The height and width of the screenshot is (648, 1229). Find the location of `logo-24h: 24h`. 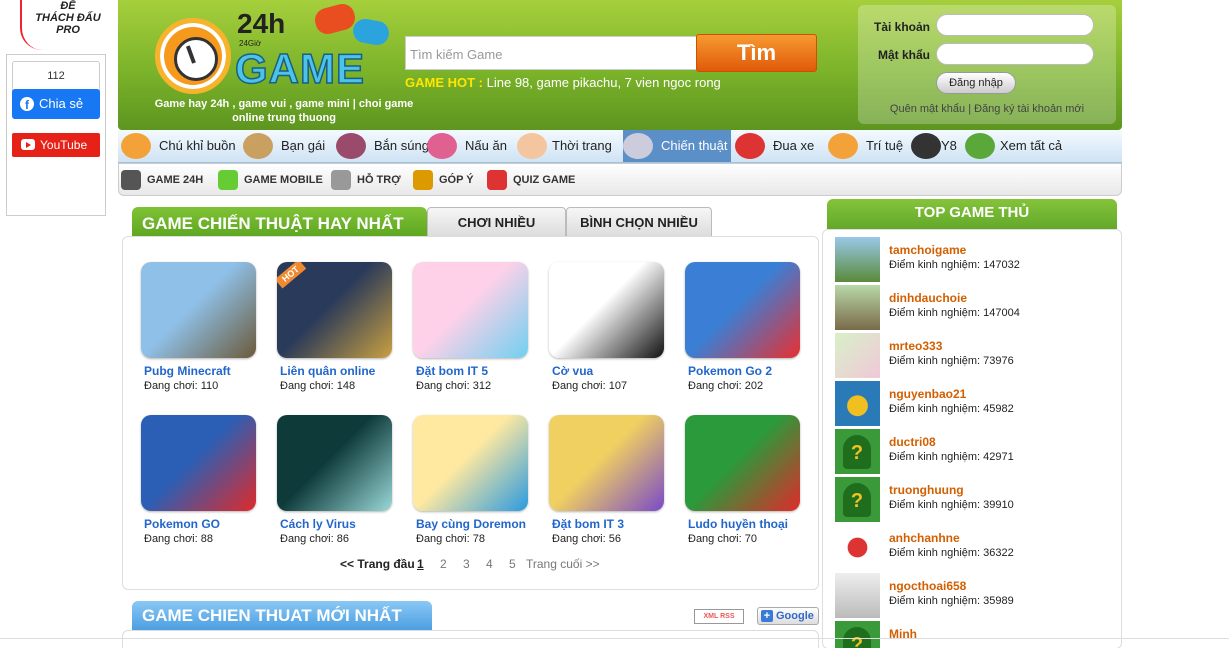

logo-24h: 24h is located at coordinates (261, 23).